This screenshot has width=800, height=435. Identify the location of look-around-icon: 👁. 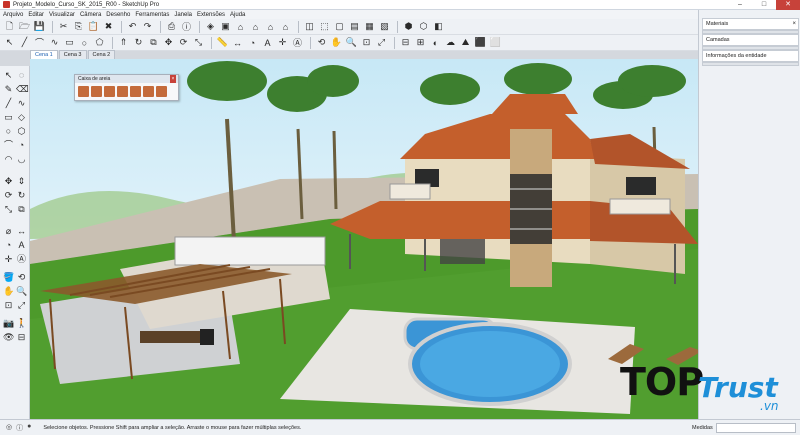
(8, 337).